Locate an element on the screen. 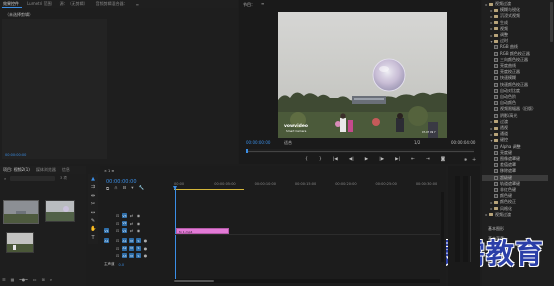 The height and width of the screenshot is (286, 554). razor-icon: ✂ is located at coordinates (93, 204).